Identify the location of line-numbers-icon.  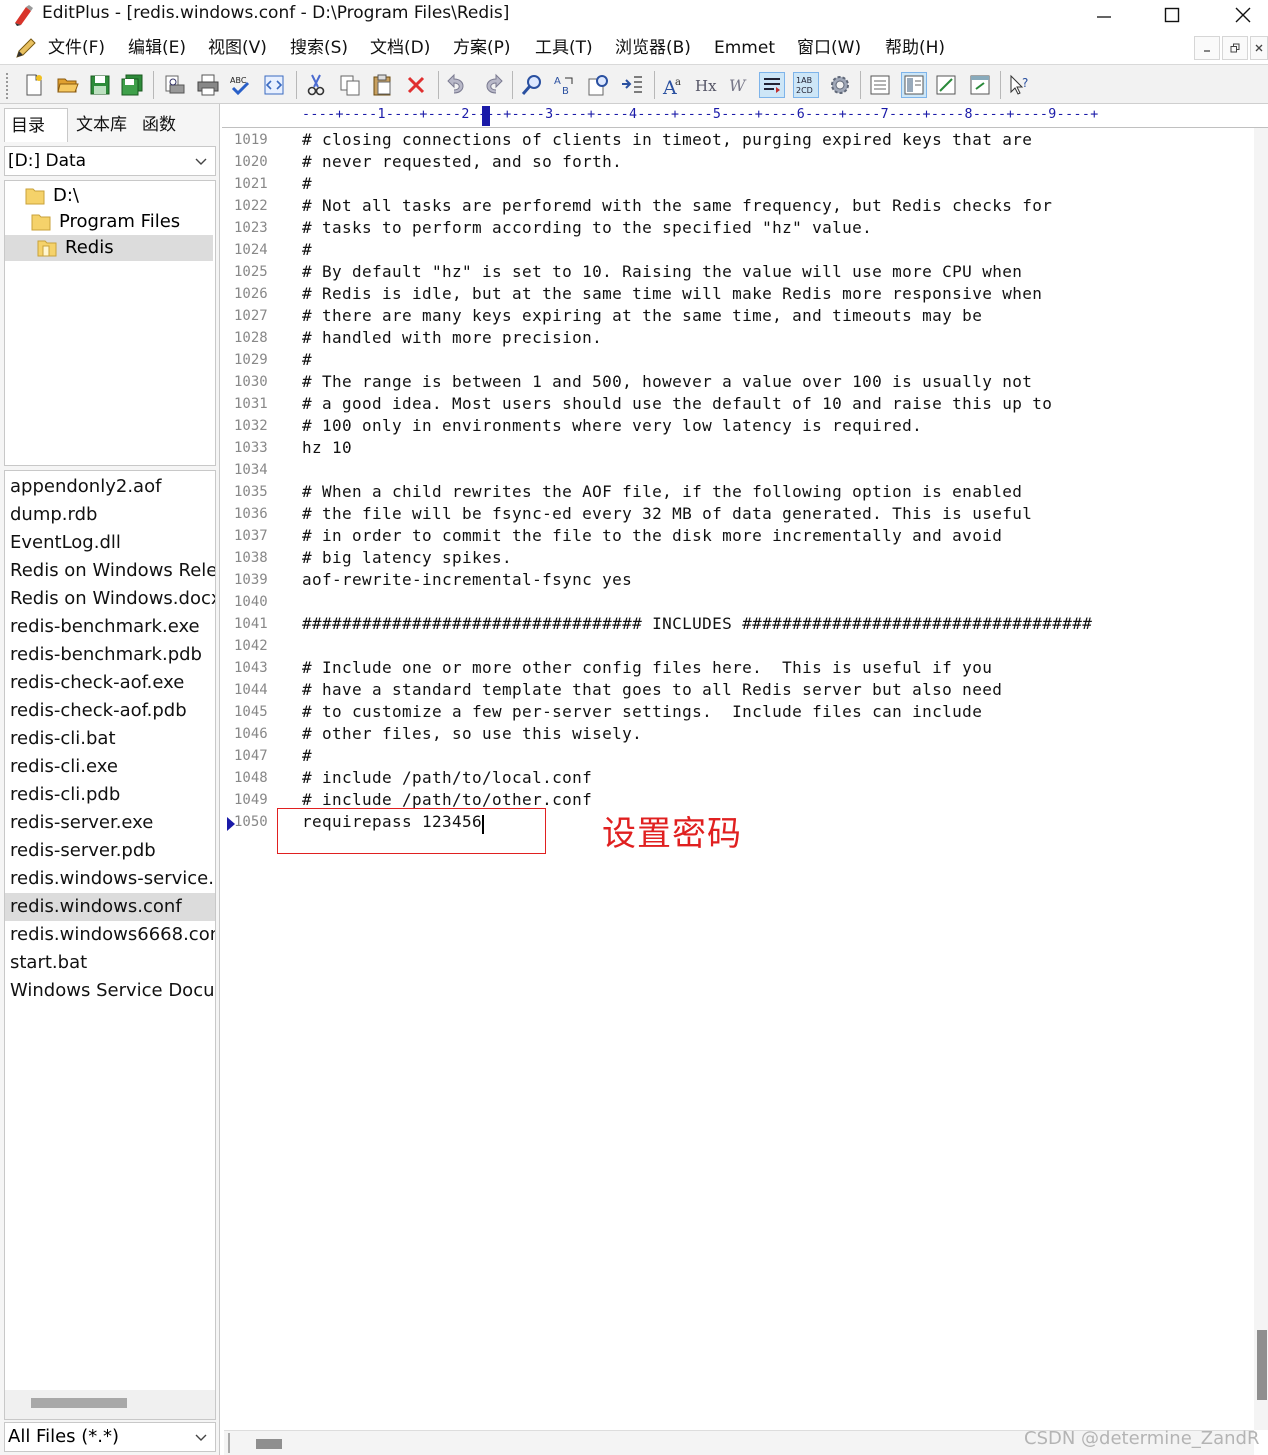
(772, 85).